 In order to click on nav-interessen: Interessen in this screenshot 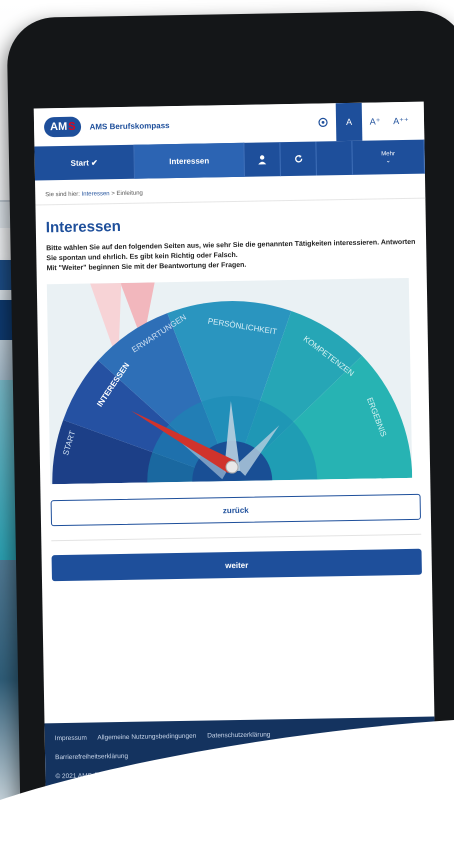, I will do `click(189, 160)`.